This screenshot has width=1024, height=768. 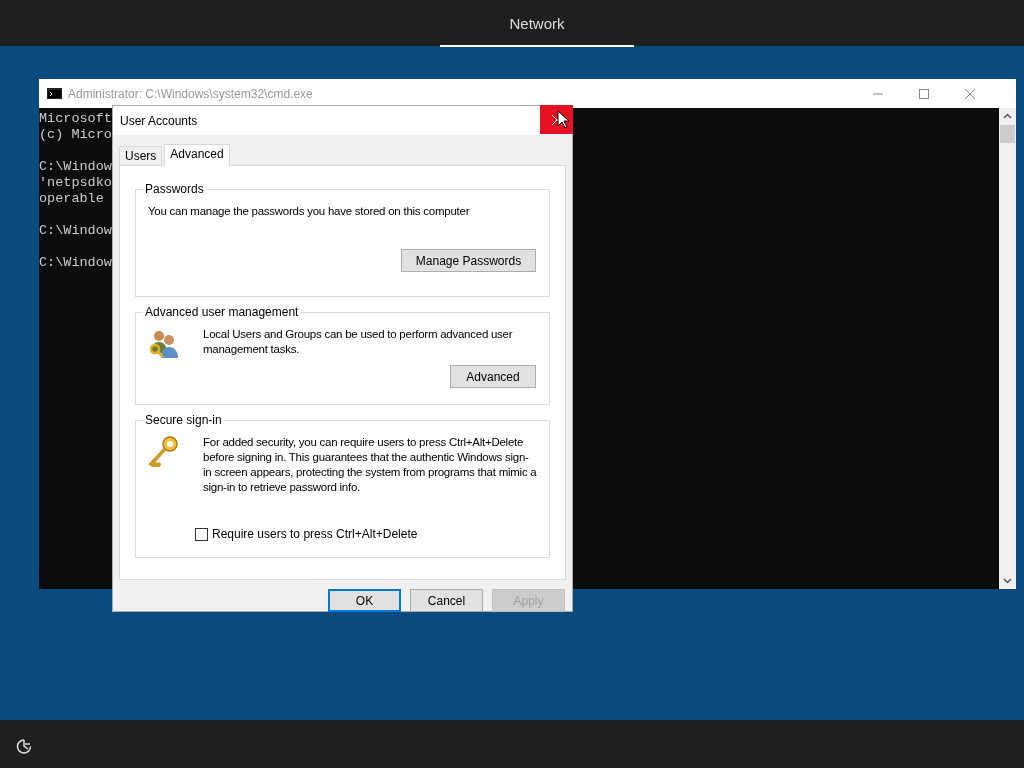 What do you see at coordinates (446, 600) in the screenshot?
I see `cancel-button: Cancel` at bounding box center [446, 600].